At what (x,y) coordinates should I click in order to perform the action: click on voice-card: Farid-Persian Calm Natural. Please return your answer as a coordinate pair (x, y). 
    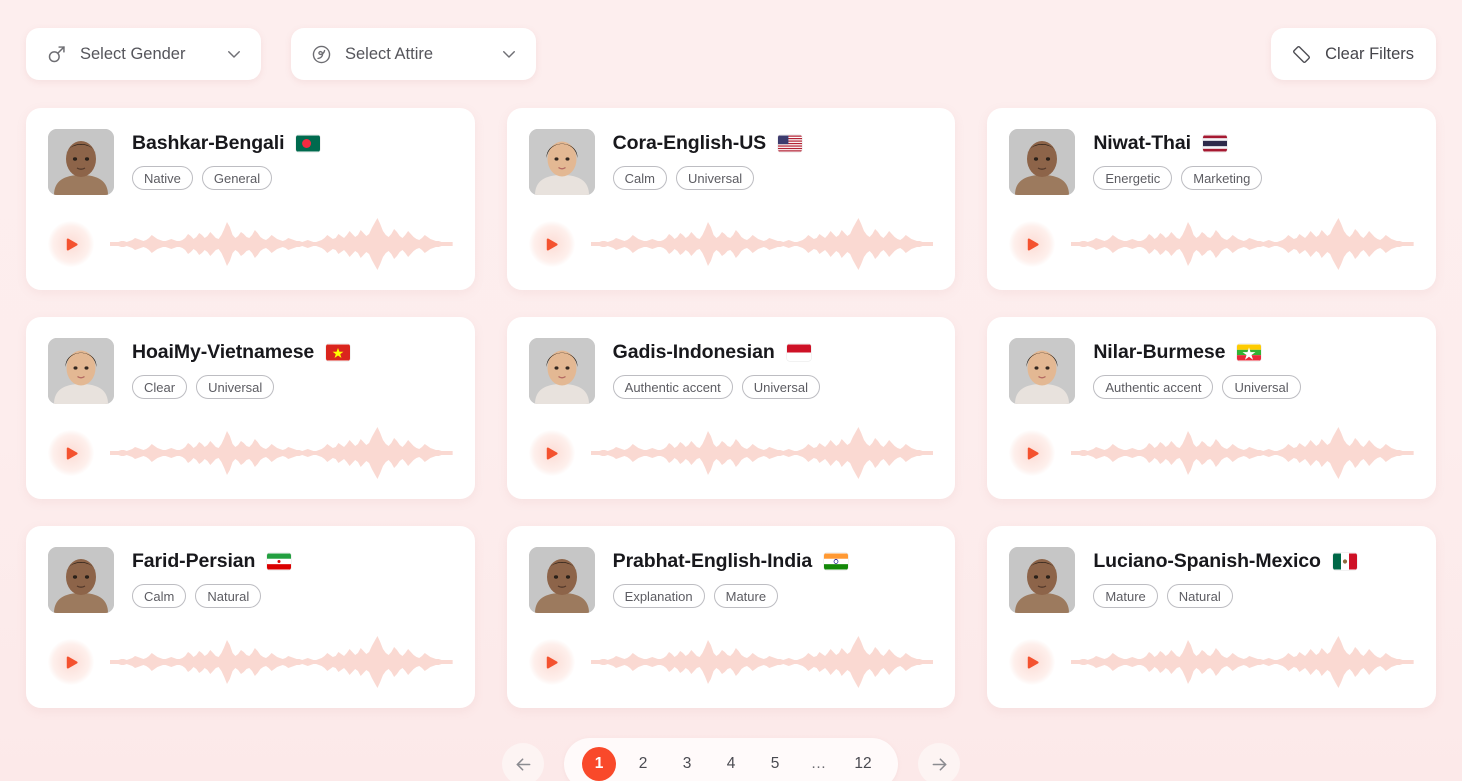
    Looking at the image, I should click on (250, 617).